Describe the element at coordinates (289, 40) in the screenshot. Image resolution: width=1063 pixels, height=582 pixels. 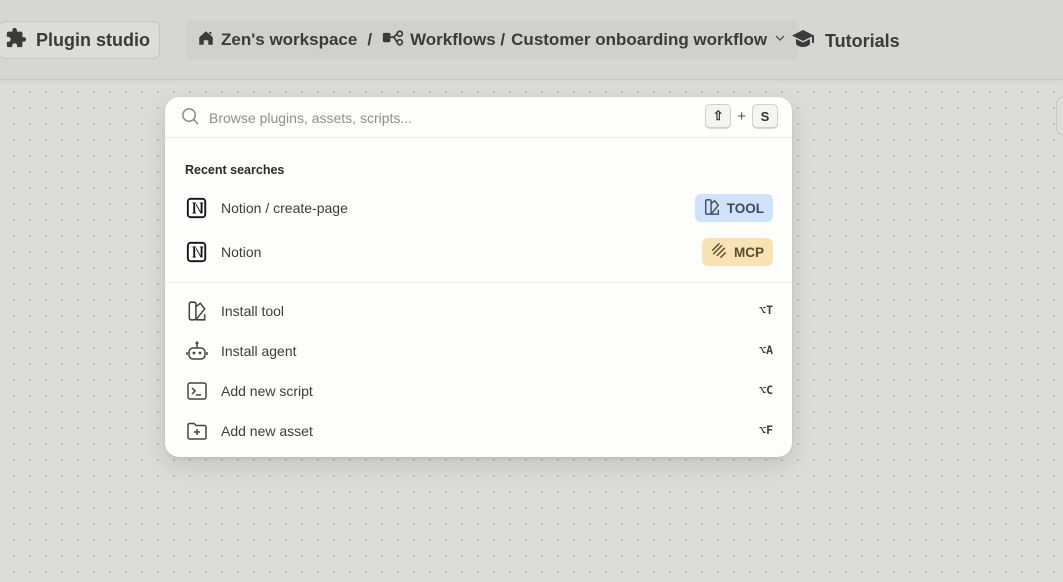
I see `breadcrumb-workspace: Zen's workspace` at that location.